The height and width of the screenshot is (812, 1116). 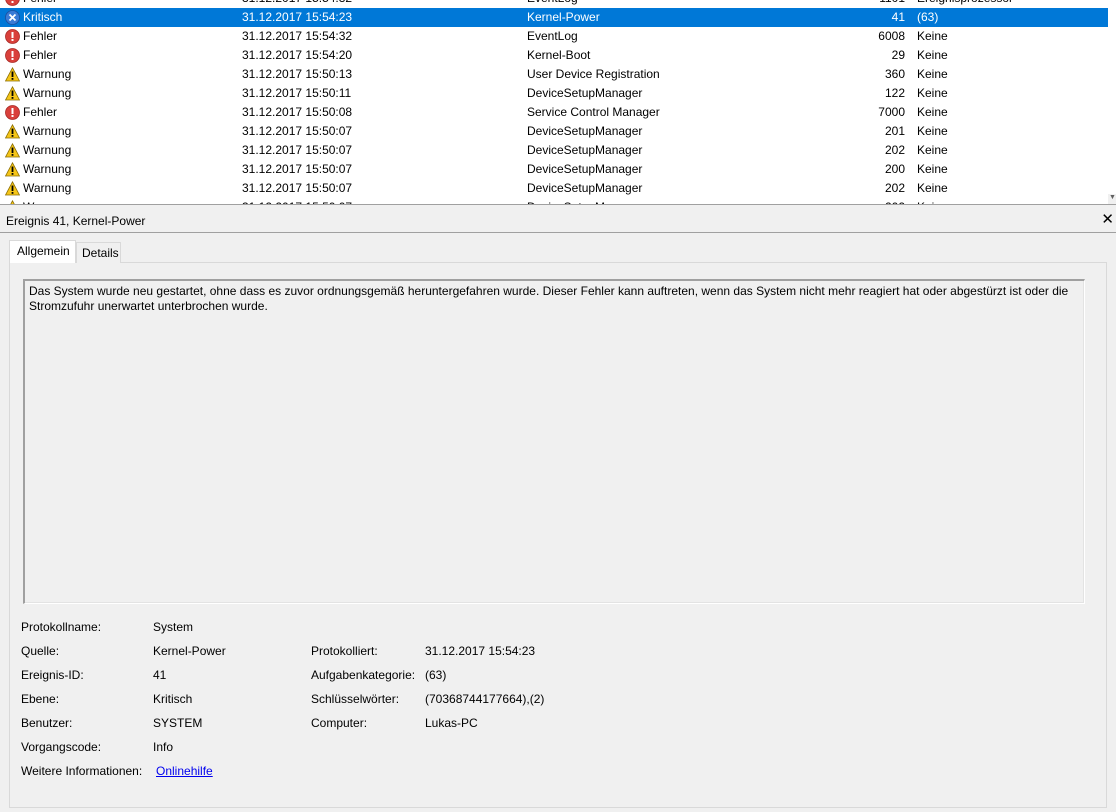 I want to click on task-category-label: Aufgabenkategorie:, so click(x=363, y=675).